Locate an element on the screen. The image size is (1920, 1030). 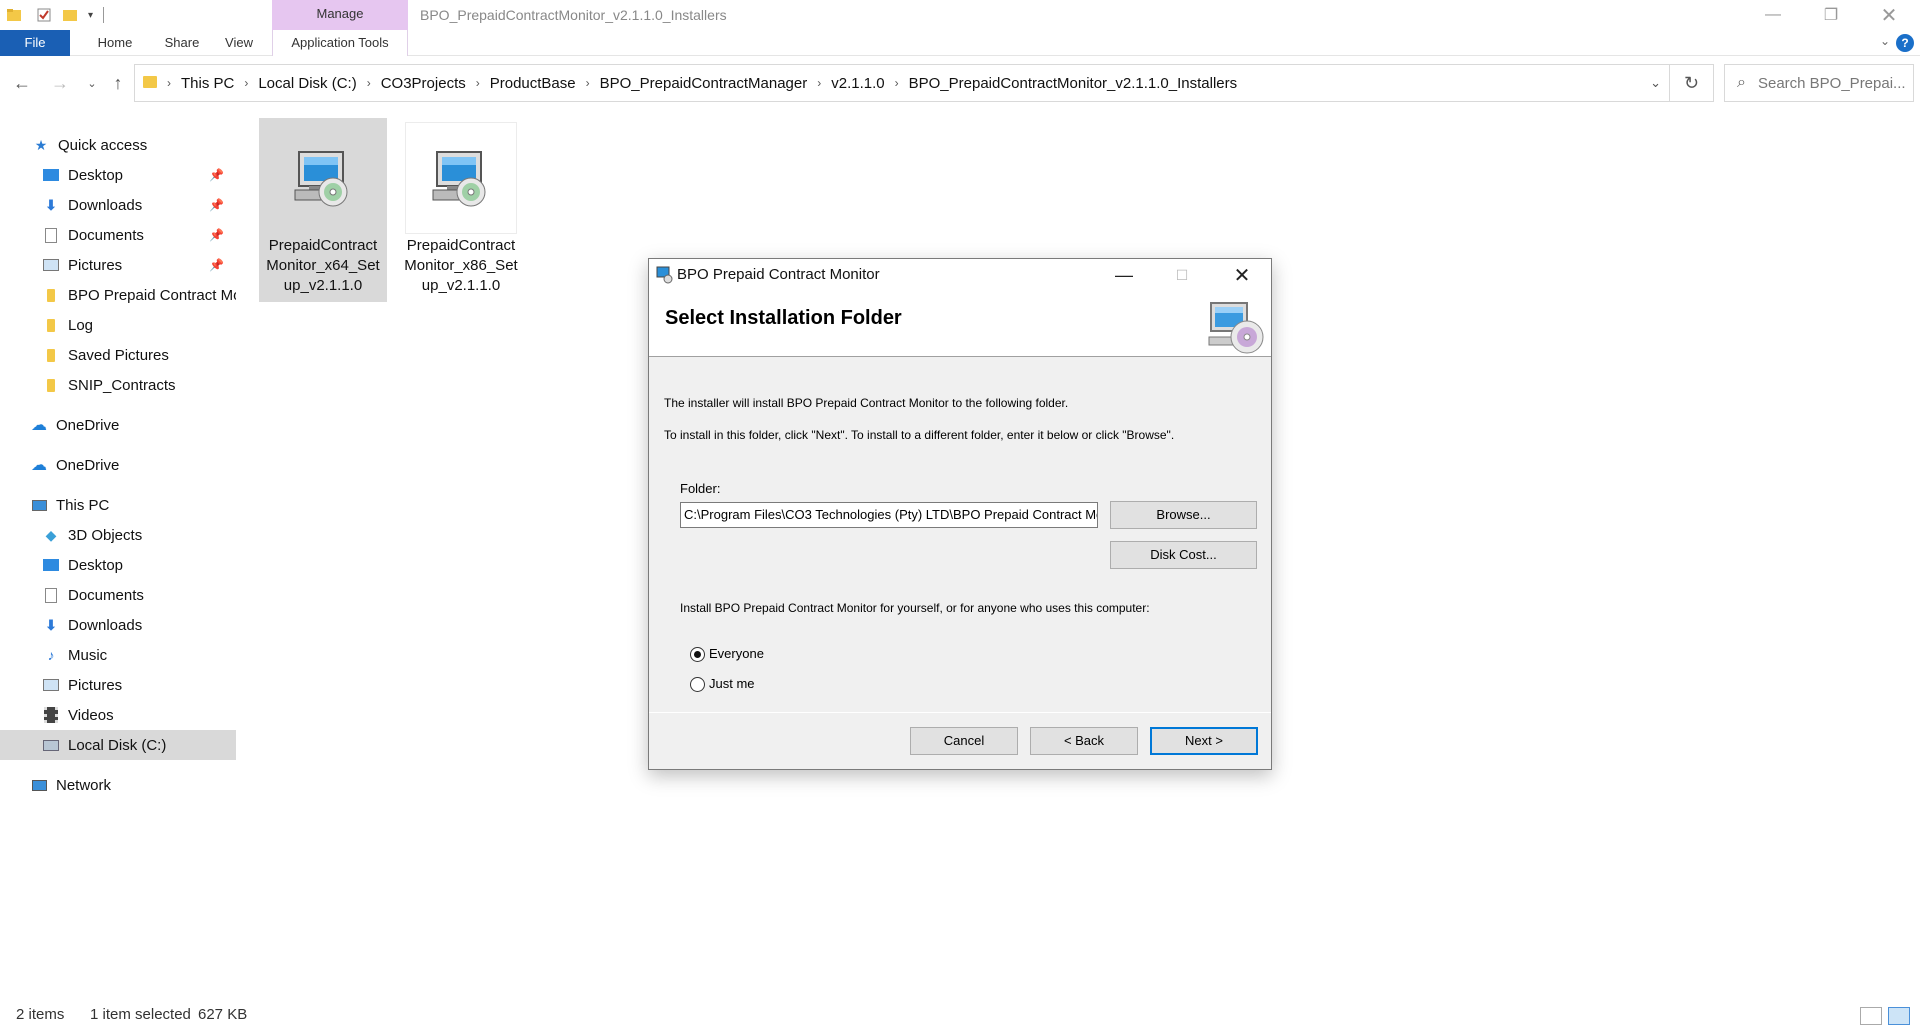
close-icon: ✕ is located at coordinates (1889, 15).